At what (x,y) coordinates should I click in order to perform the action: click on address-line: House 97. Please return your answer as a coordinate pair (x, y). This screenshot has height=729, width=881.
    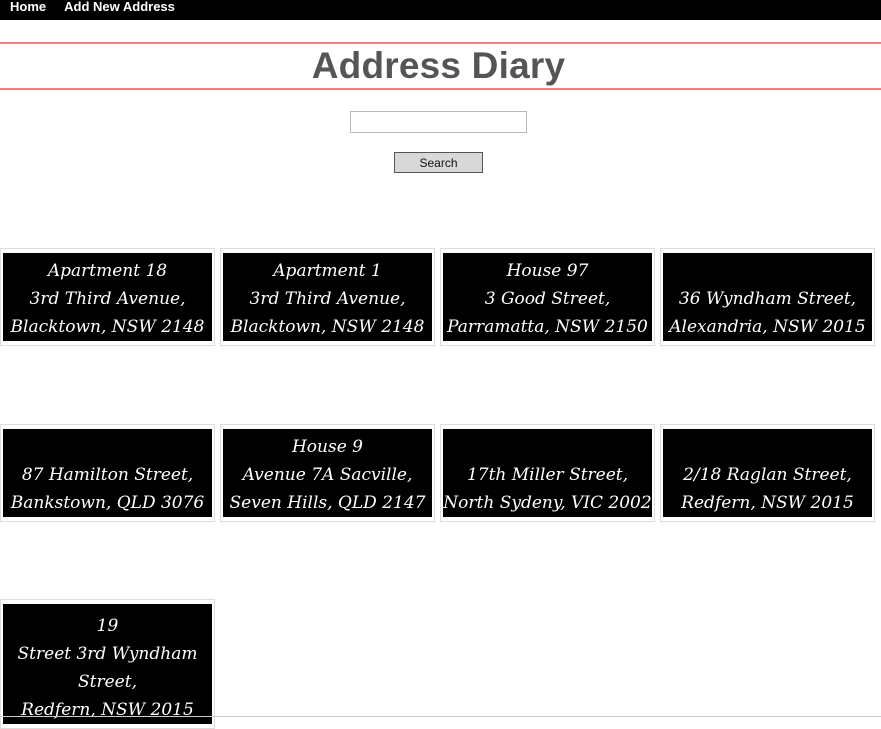
    Looking at the image, I should click on (547, 271).